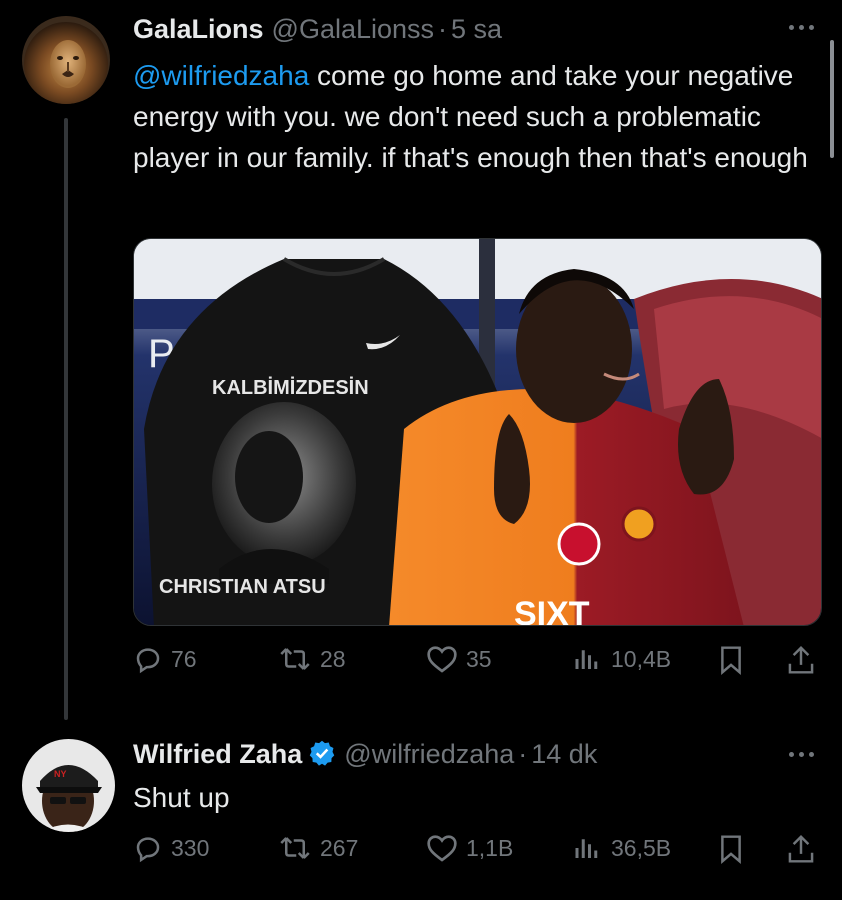 Image resolution: width=842 pixels, height=900 pixels. Describe the element at coordinates (832, 99) in the screenshot. I see `scrollbar` at that location.